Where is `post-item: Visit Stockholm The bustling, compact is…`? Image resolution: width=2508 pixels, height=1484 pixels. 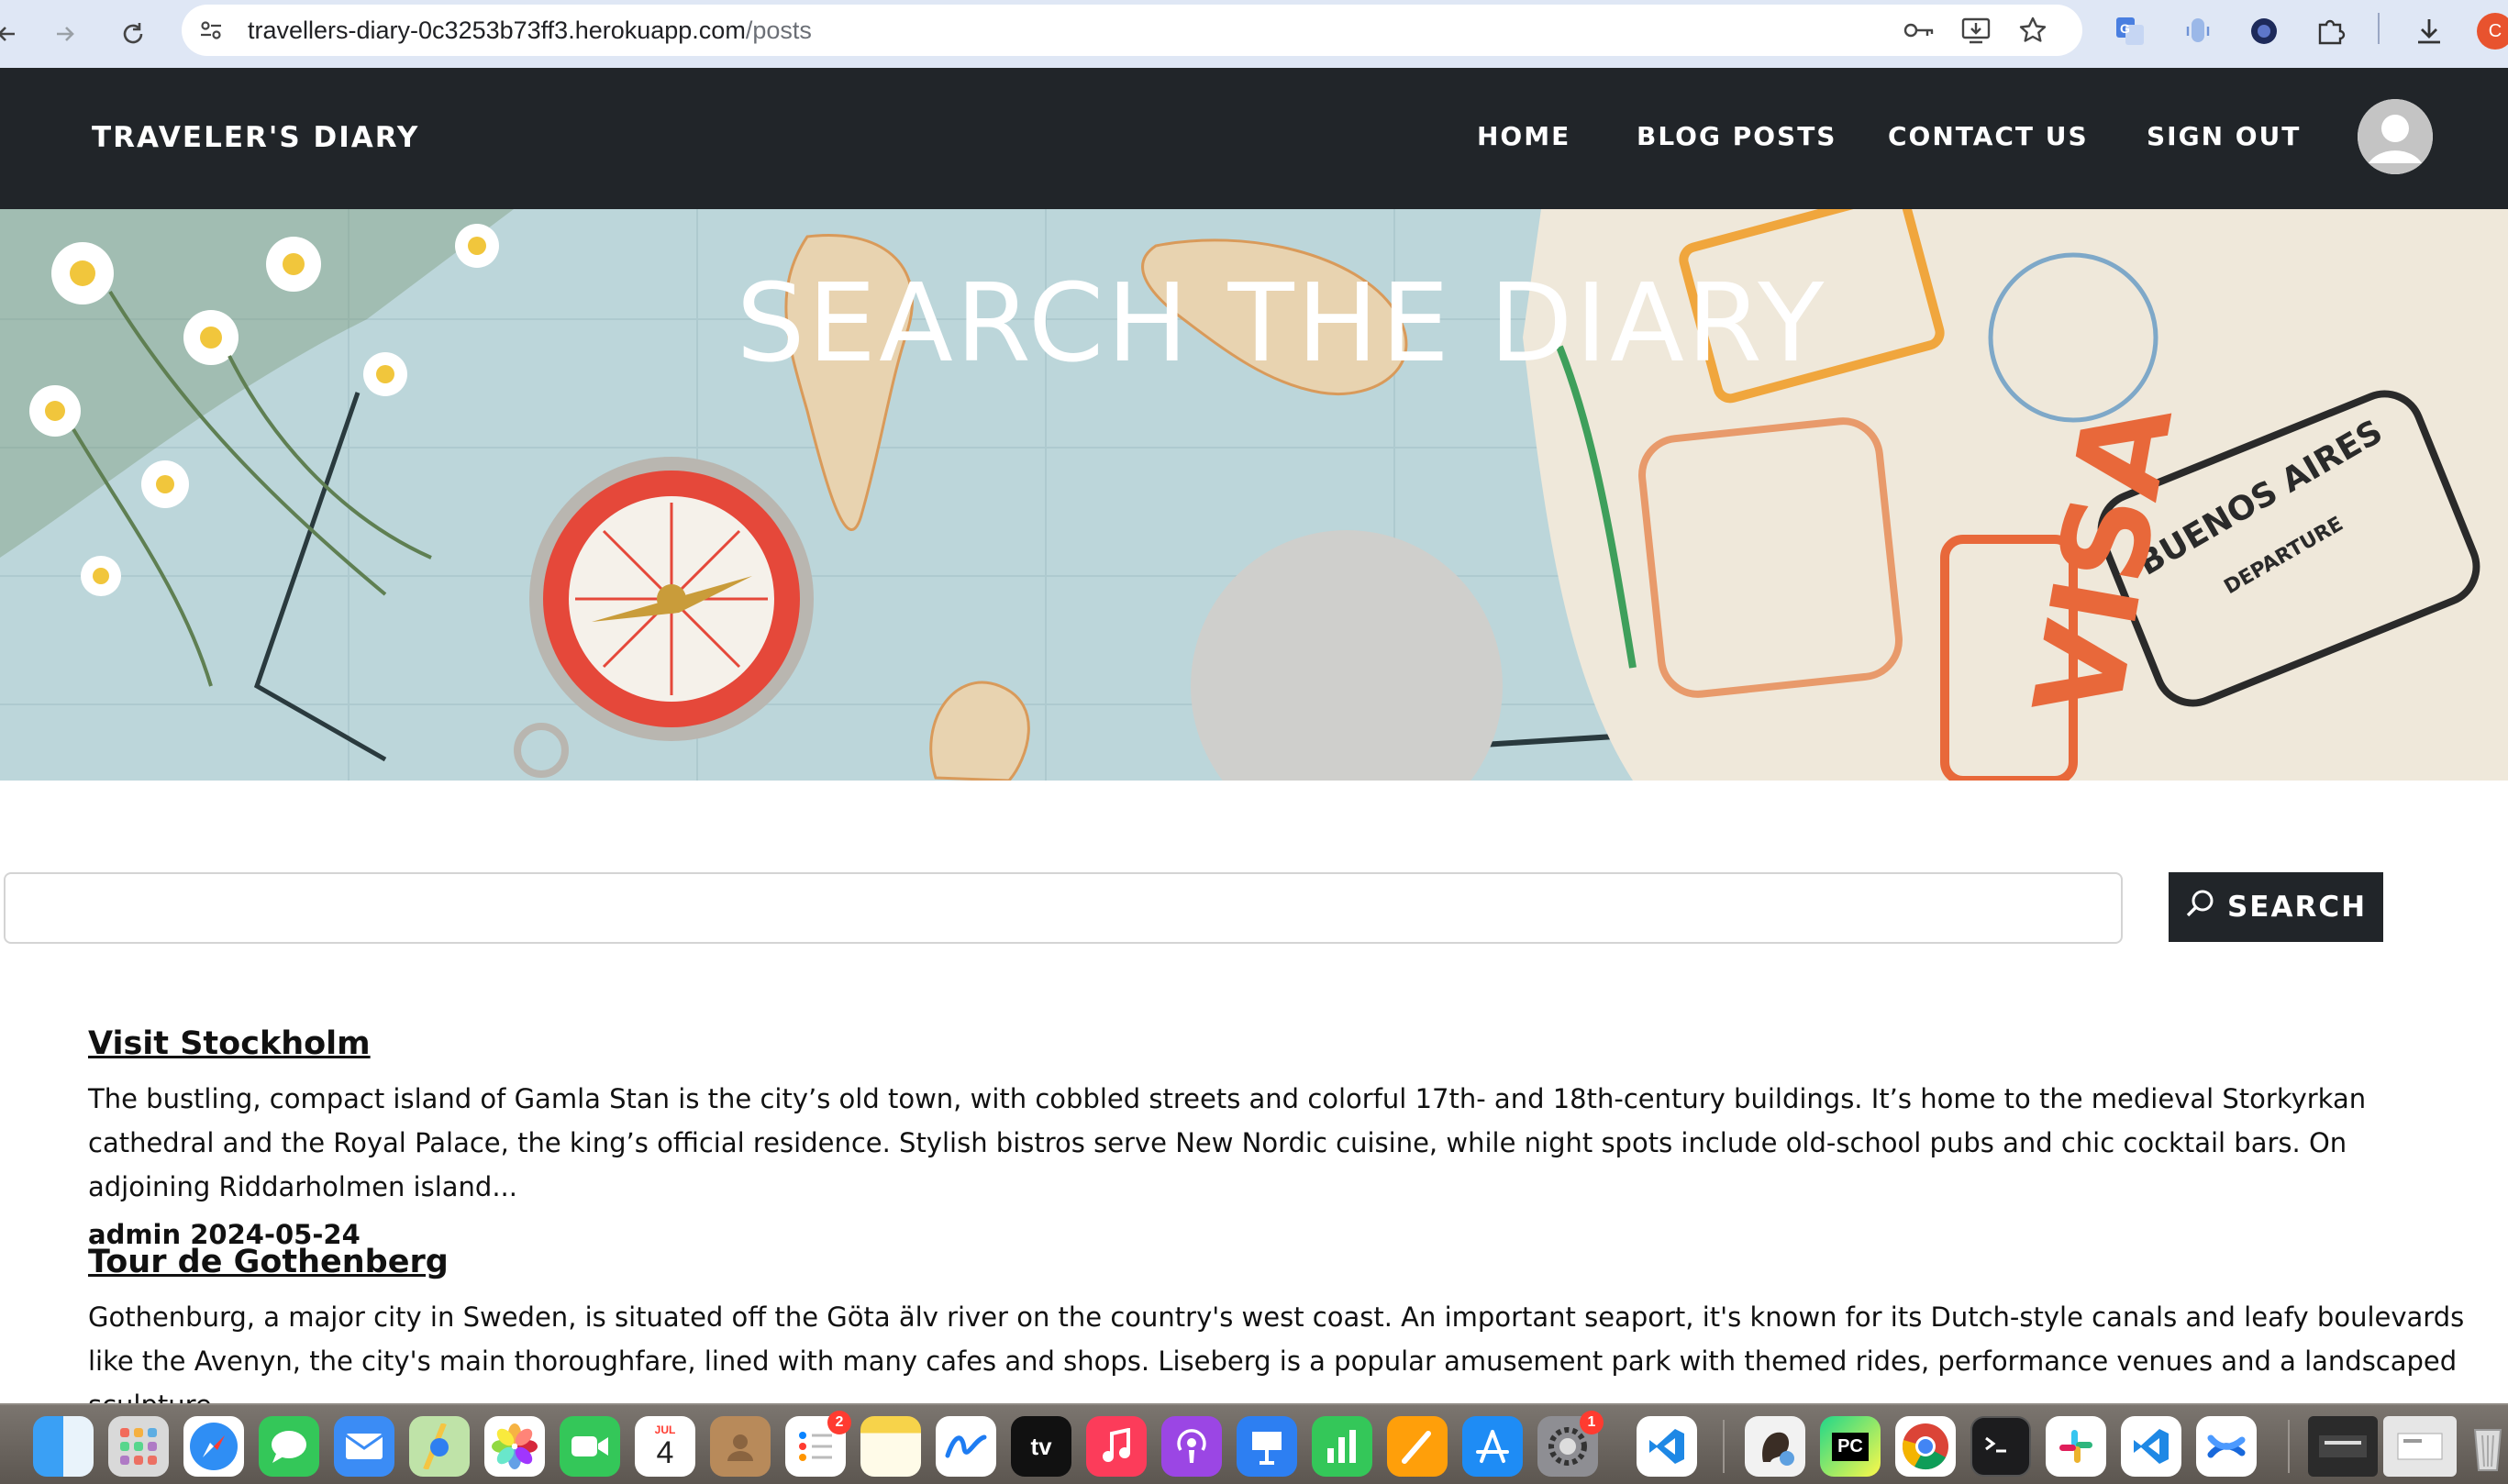 post-item: Visit Stockholm The bustling, compact is… is located at coordinates (1280, 1137).